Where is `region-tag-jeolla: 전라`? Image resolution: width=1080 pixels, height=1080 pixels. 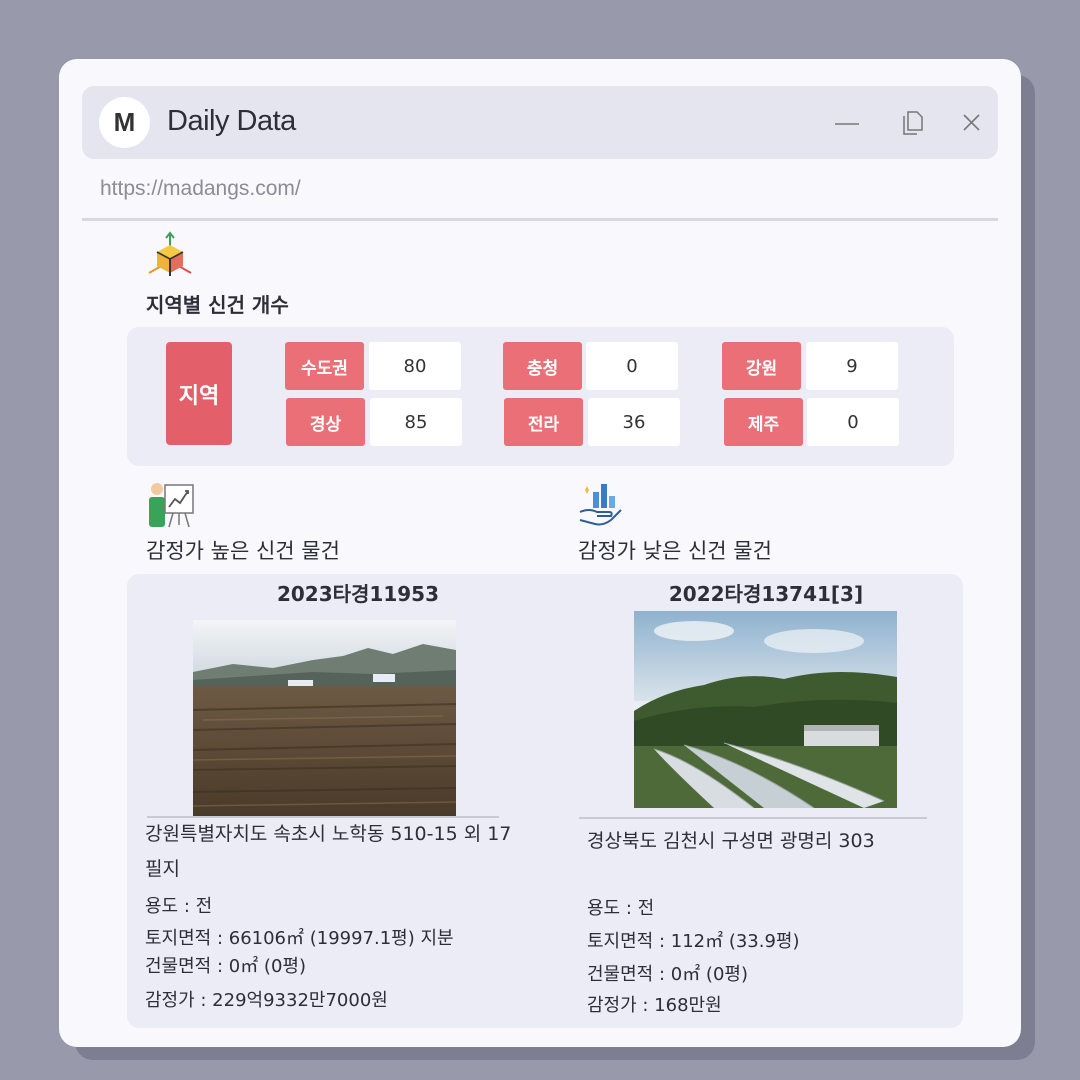 region-tag-jeolla: 전라 is located at coordinates (543, 422).